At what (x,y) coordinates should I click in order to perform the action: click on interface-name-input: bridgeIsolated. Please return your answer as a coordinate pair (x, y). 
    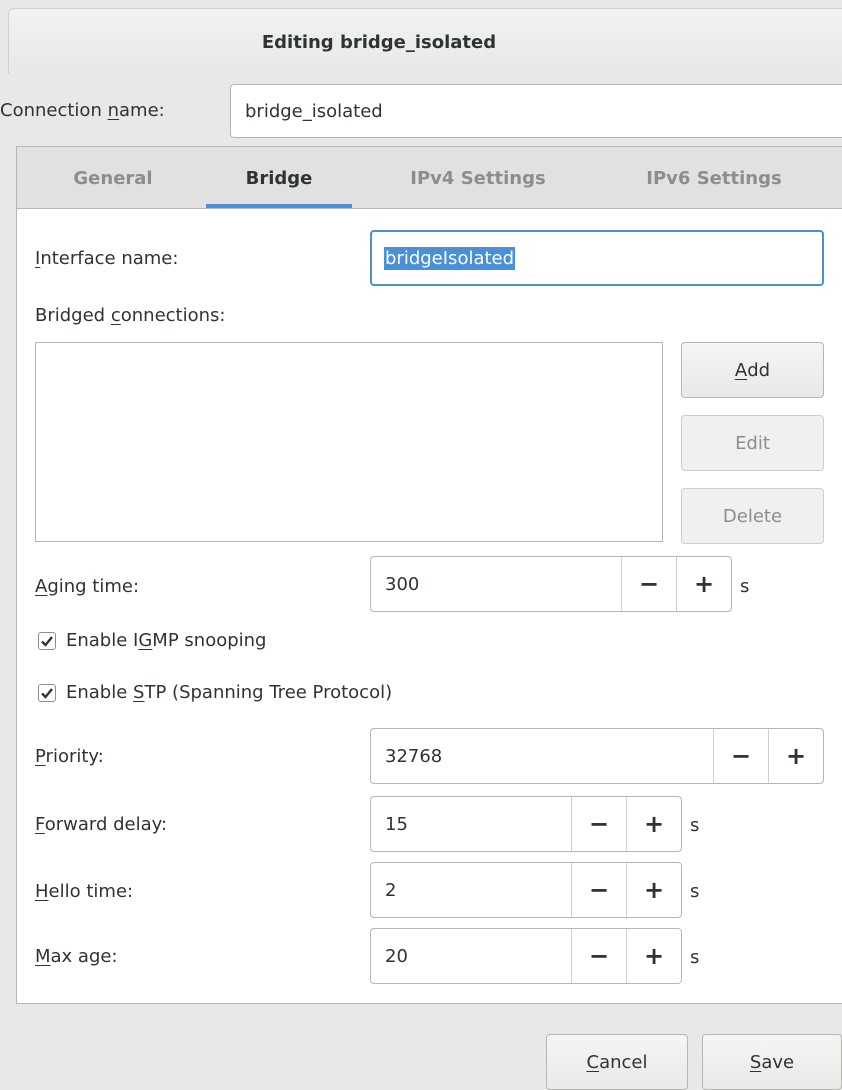
    Looking at the image, I should click on (597, 258).